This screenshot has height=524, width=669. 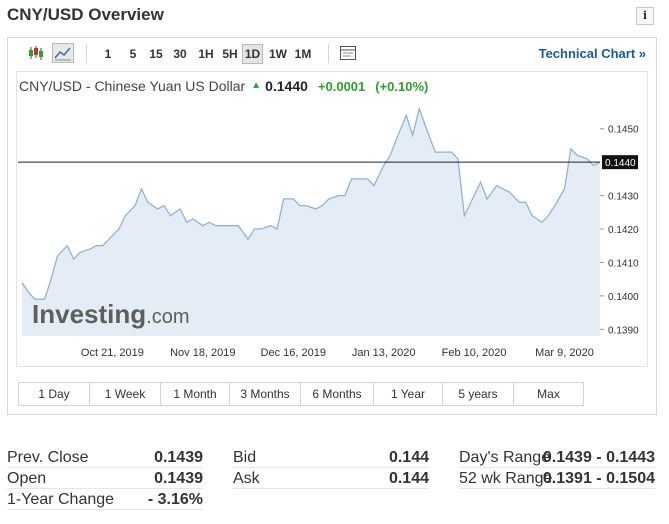 I want to click on y-tick-label: 0.1450, so click(x=623, y=130).